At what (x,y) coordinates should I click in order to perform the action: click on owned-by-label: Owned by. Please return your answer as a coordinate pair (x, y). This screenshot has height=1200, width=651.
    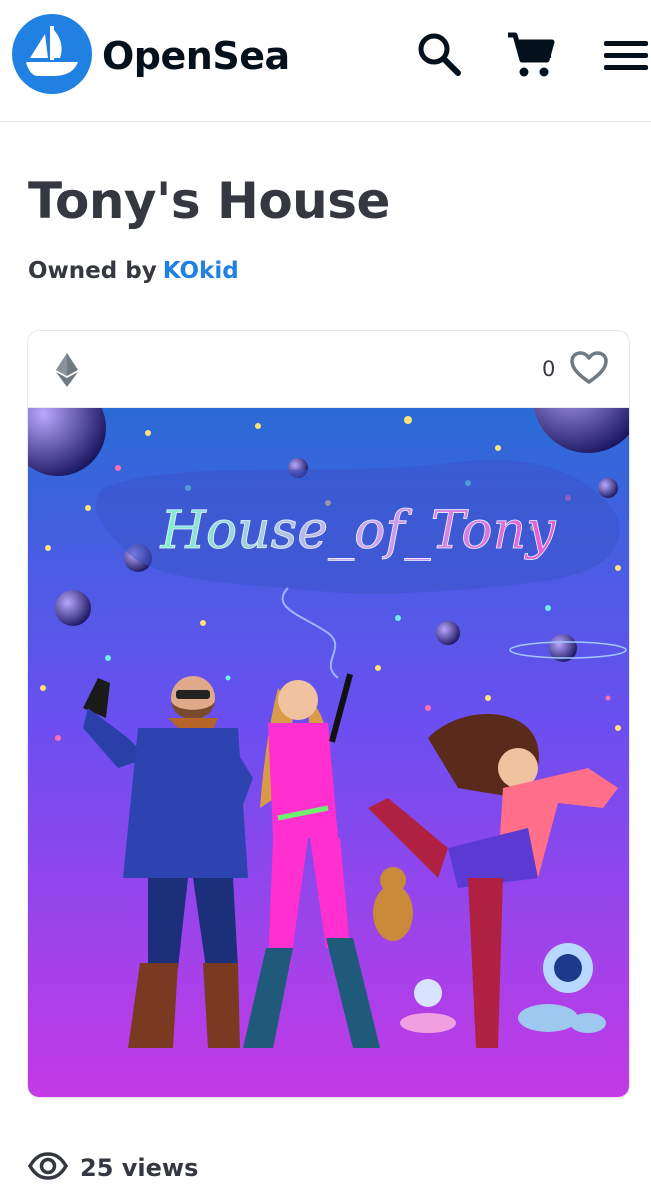
    Looking at the image, I should click on (92, 271).